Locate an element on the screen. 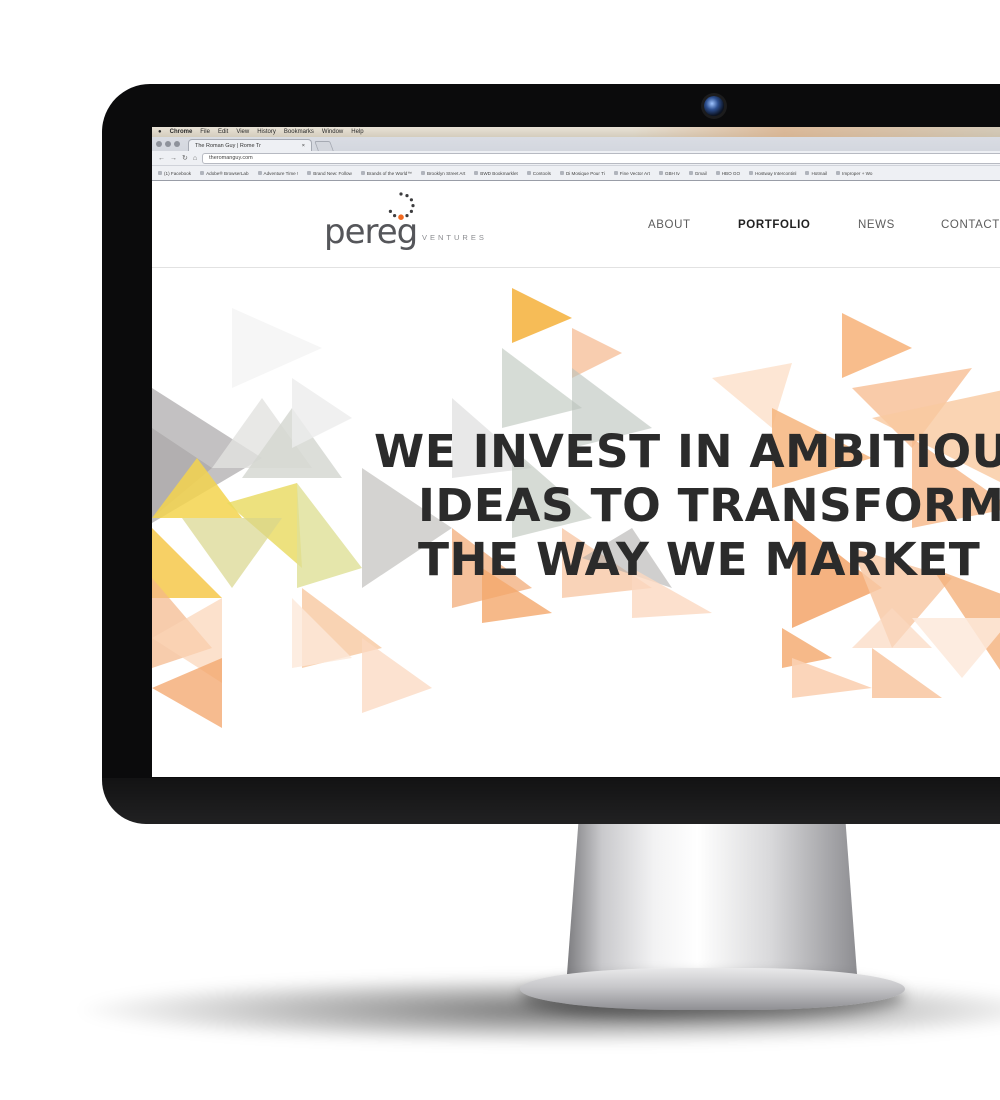 This screenshot has height=1100, width=1000. bookmark-label: Gmail is located at coordinates (700, 173).